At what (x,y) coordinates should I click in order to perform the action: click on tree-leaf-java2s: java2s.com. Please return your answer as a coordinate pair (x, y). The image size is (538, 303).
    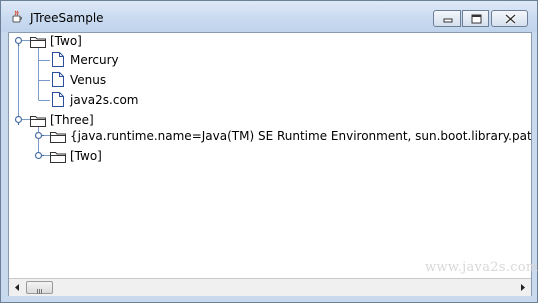
    Looking at the image, I should click on (109, 100).